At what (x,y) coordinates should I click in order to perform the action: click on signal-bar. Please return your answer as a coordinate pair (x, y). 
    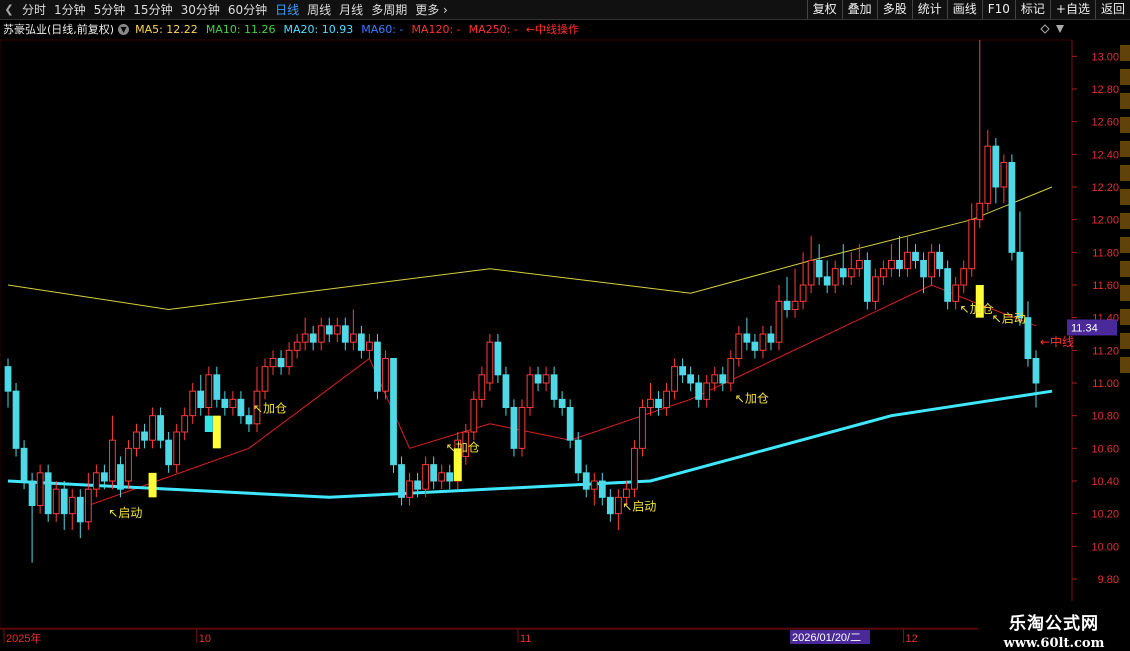
    Looking at the image, I should click on (152, 485).